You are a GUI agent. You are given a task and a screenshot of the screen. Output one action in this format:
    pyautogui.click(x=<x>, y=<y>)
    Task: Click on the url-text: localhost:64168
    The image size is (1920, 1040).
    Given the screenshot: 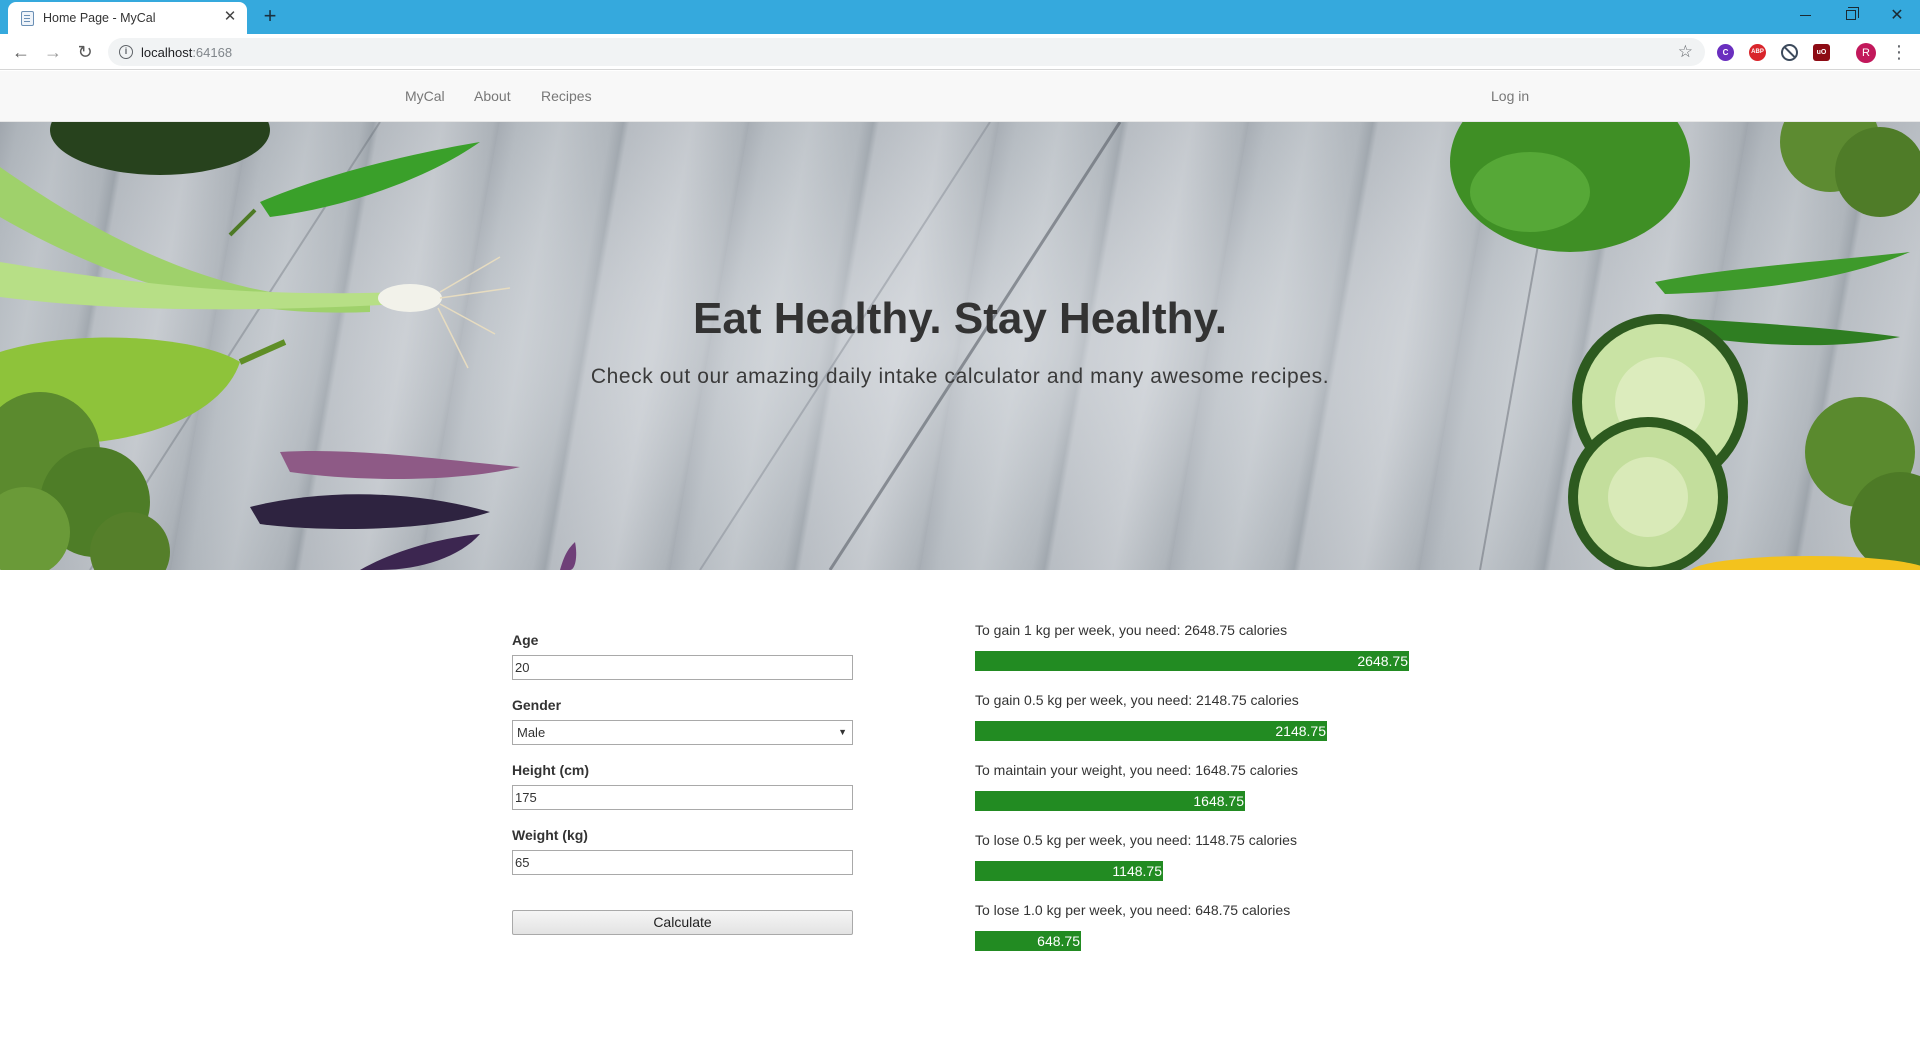 What is the action you would take?
    pyautogui.click(x=186, y=52)
    